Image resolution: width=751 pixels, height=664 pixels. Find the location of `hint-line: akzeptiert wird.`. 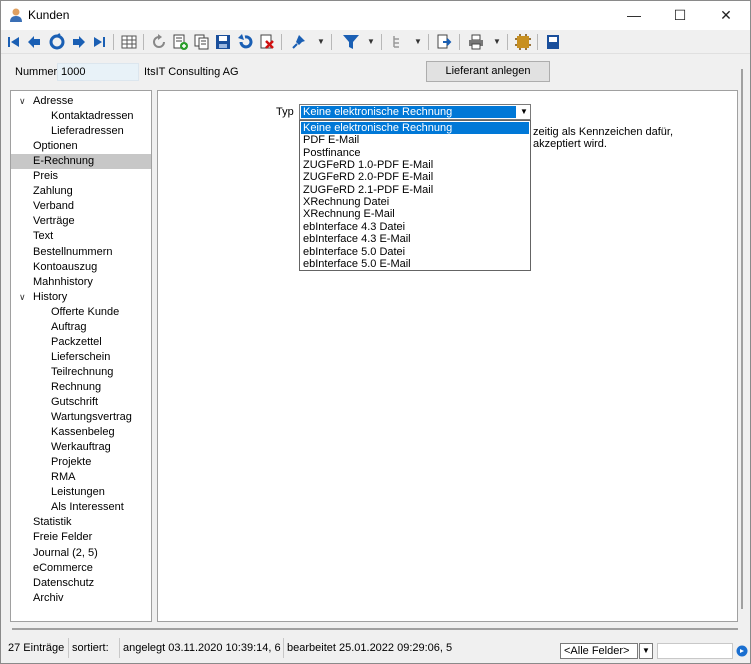

hint-line: akzeptiert wird. is located at coordinates (570, 144).